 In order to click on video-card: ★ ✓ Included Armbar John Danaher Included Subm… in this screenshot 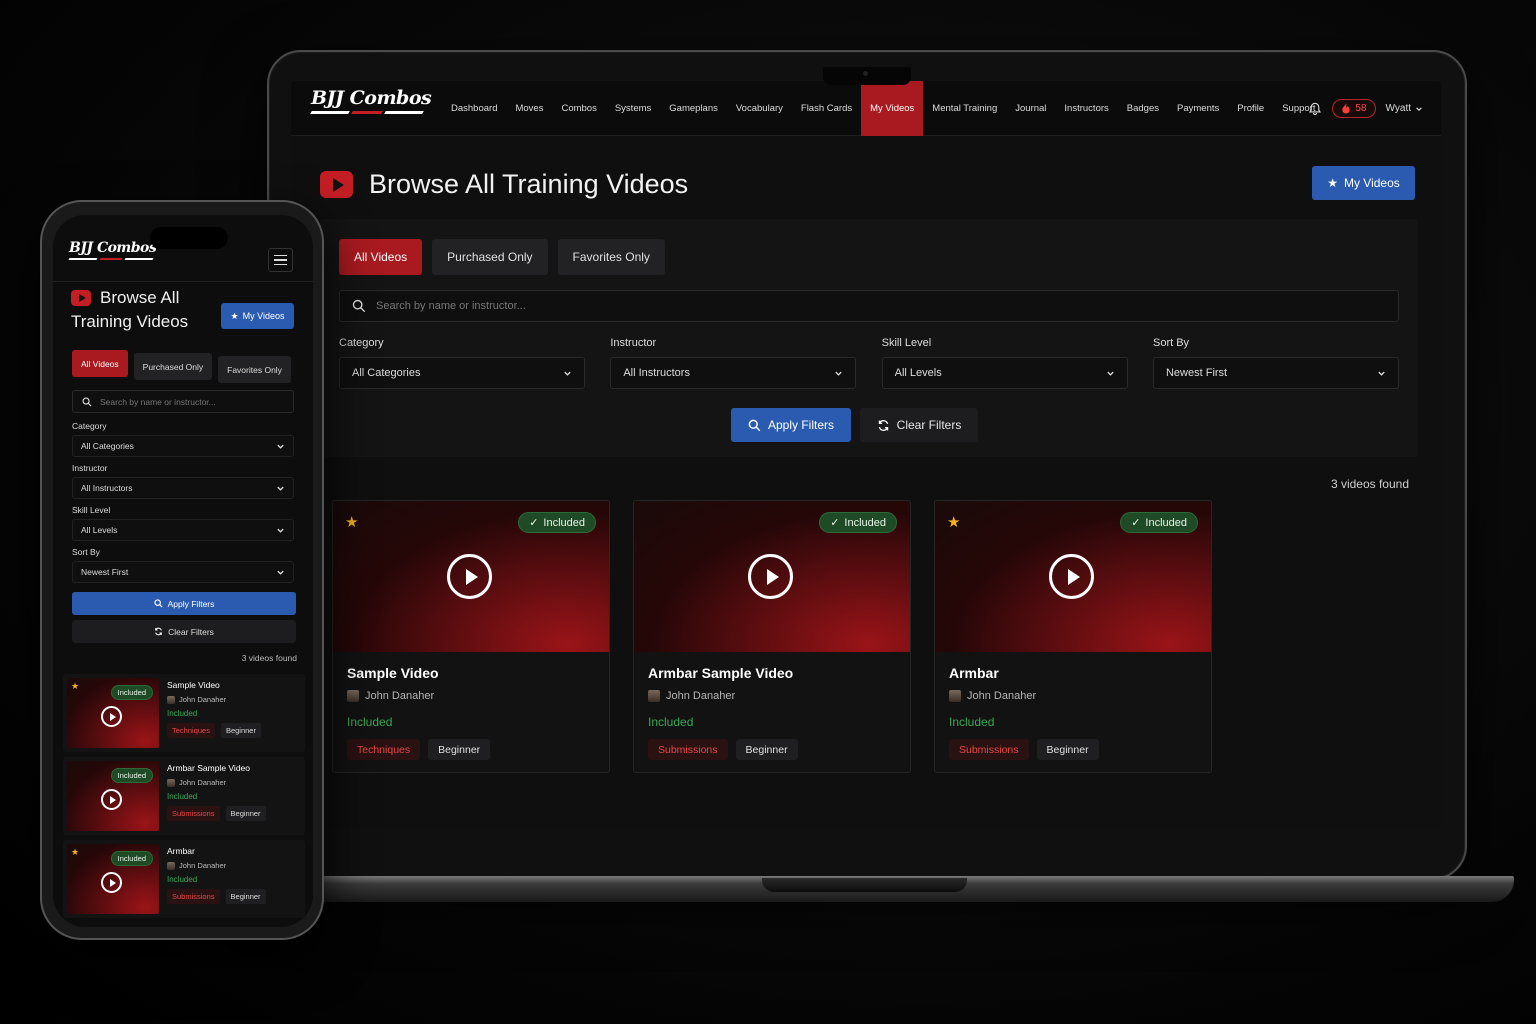, I will do `click(1073, 636)`.